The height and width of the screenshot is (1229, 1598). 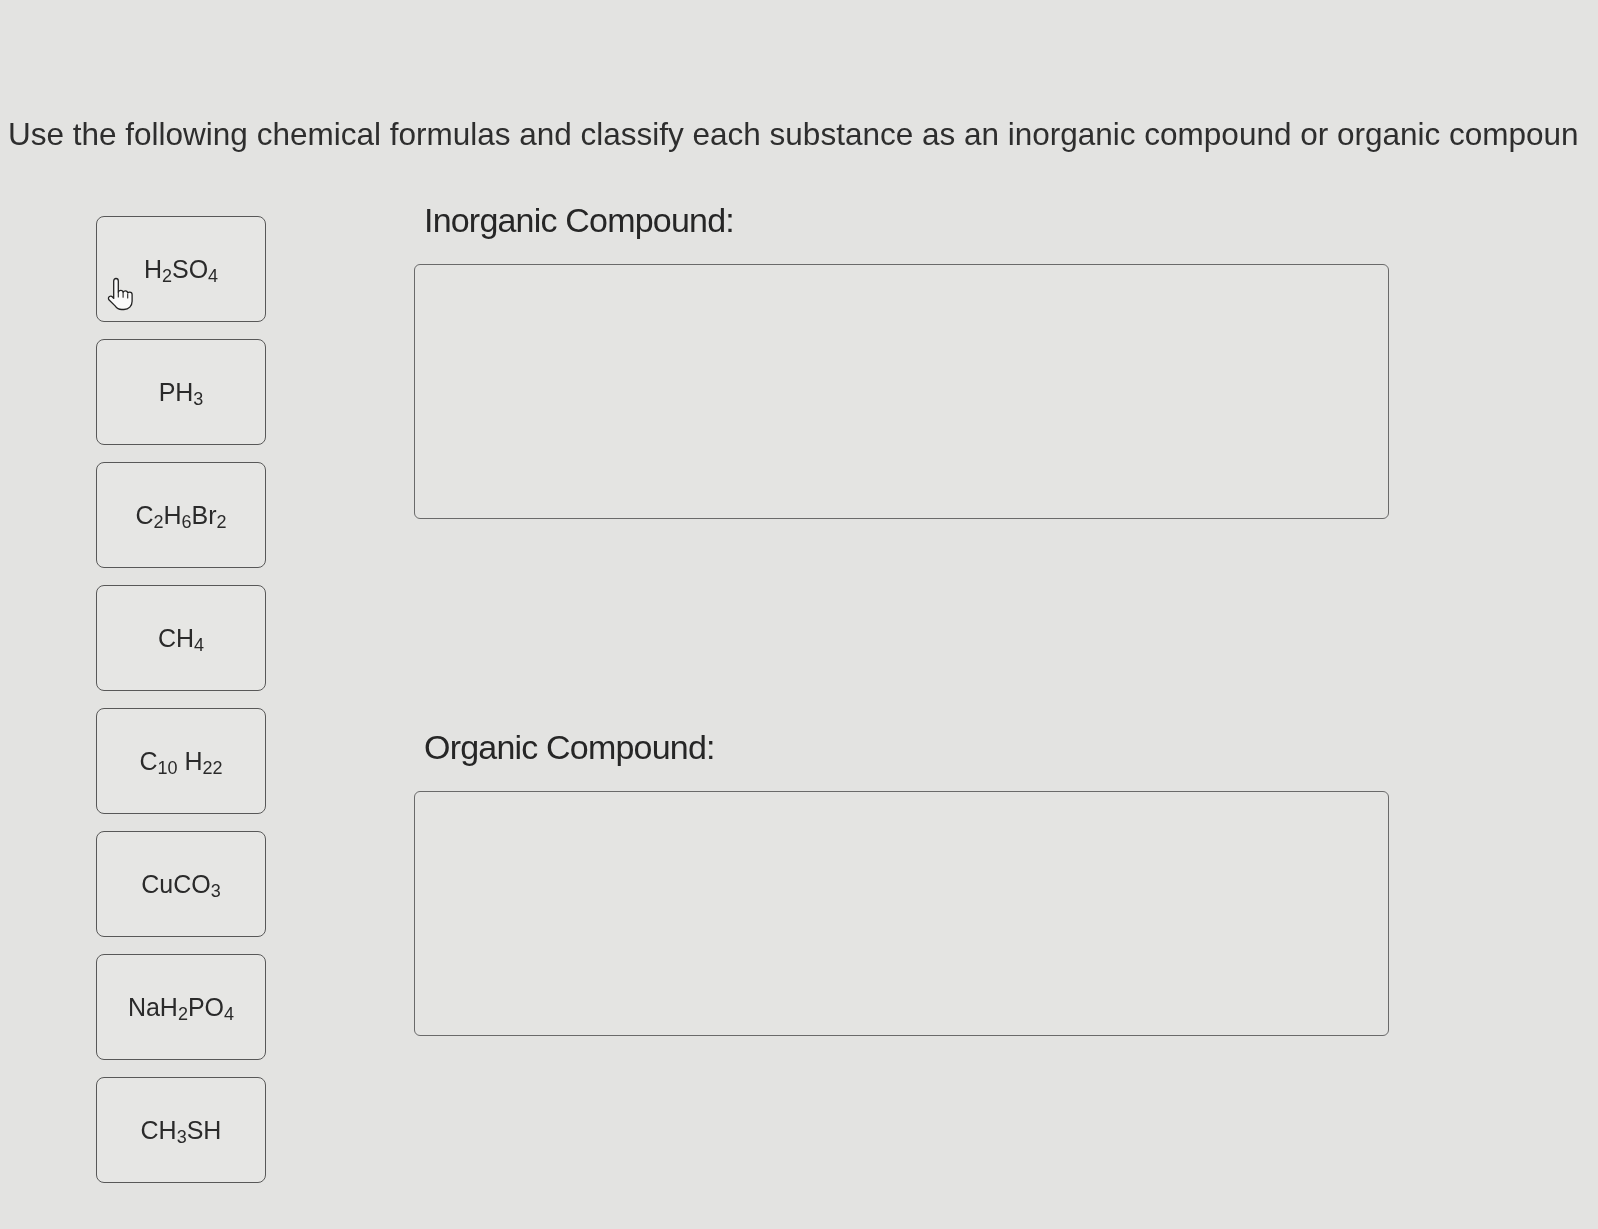 What do you see at coordinates (181, 884) in the screenshot?
I see `formula-card: CuCO$_{3}$` at bounding box center [181, 884].